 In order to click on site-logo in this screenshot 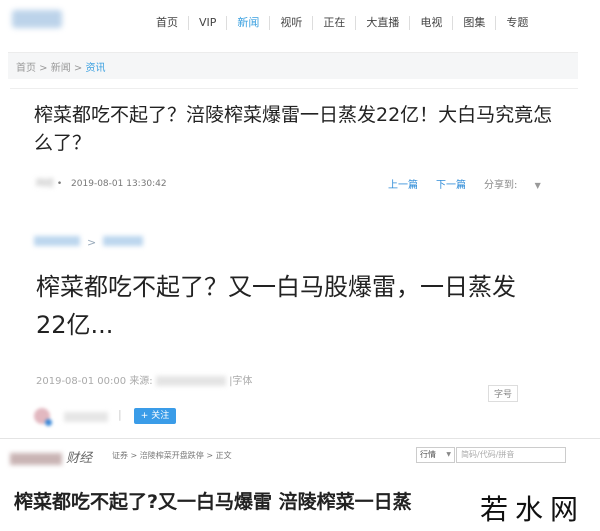, I will do `click(37, 19)`.